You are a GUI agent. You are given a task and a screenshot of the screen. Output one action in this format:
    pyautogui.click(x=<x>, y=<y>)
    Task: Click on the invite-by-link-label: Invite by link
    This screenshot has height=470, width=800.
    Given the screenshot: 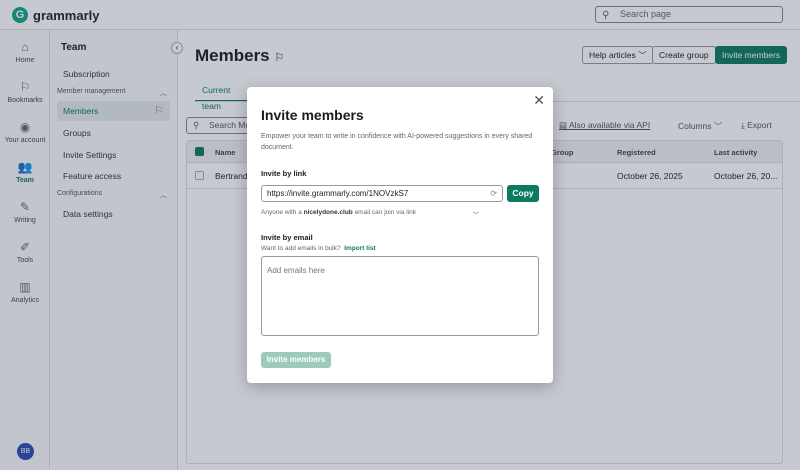 What is the action you would take?
    pyautogui.click(x=284, y=173)
    